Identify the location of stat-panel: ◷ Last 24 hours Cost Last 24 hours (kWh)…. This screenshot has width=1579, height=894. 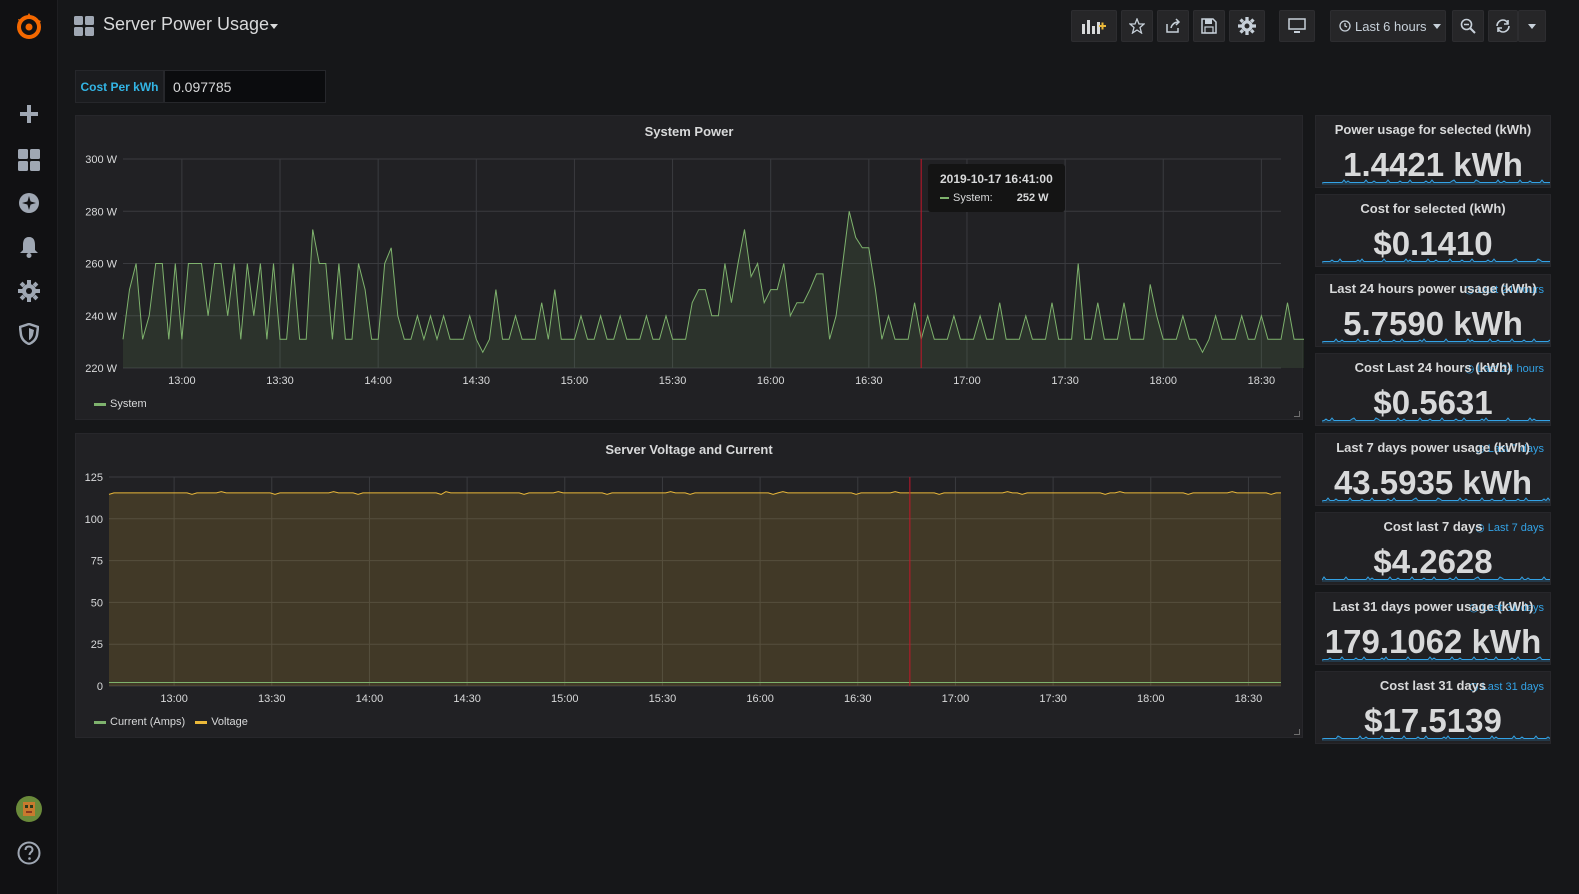
(1433, 389).